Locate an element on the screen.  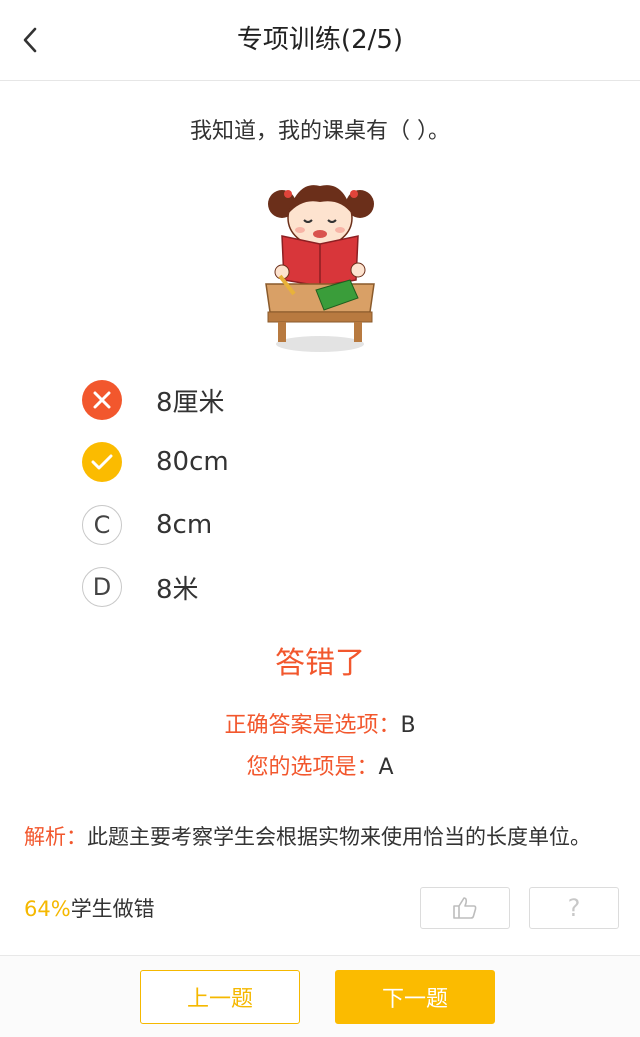
help-button: ? is located at coordinates (574, 908).